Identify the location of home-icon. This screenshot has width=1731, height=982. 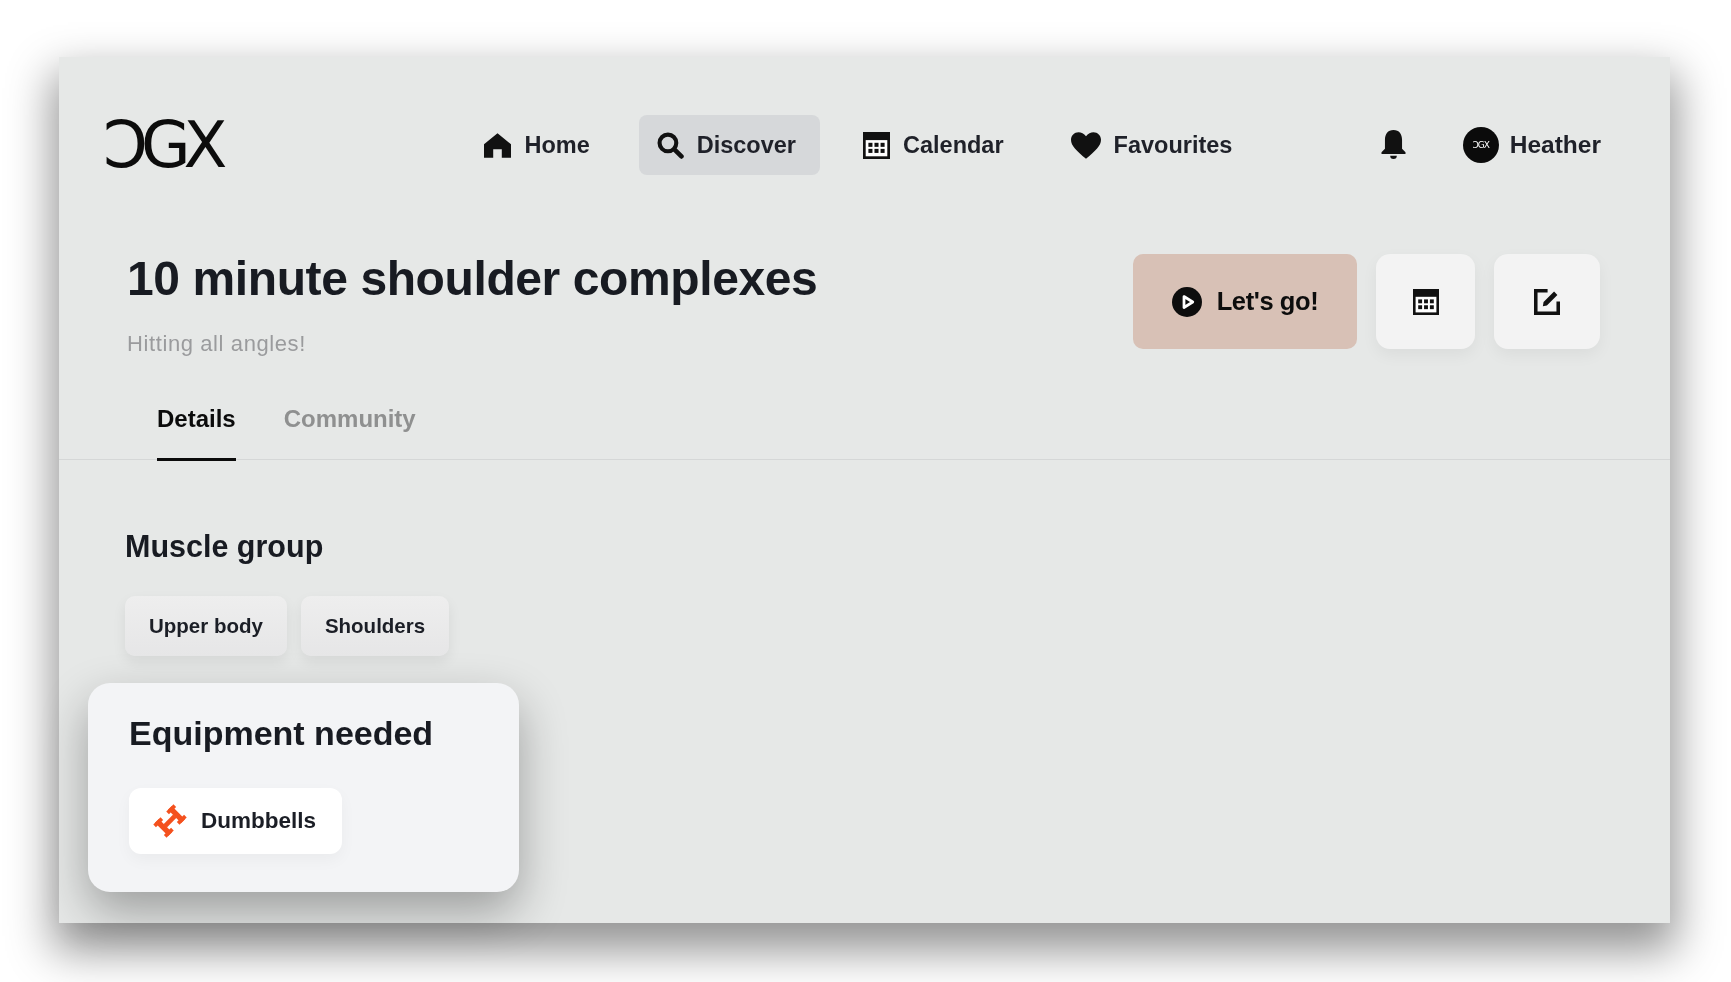
(498, 145).